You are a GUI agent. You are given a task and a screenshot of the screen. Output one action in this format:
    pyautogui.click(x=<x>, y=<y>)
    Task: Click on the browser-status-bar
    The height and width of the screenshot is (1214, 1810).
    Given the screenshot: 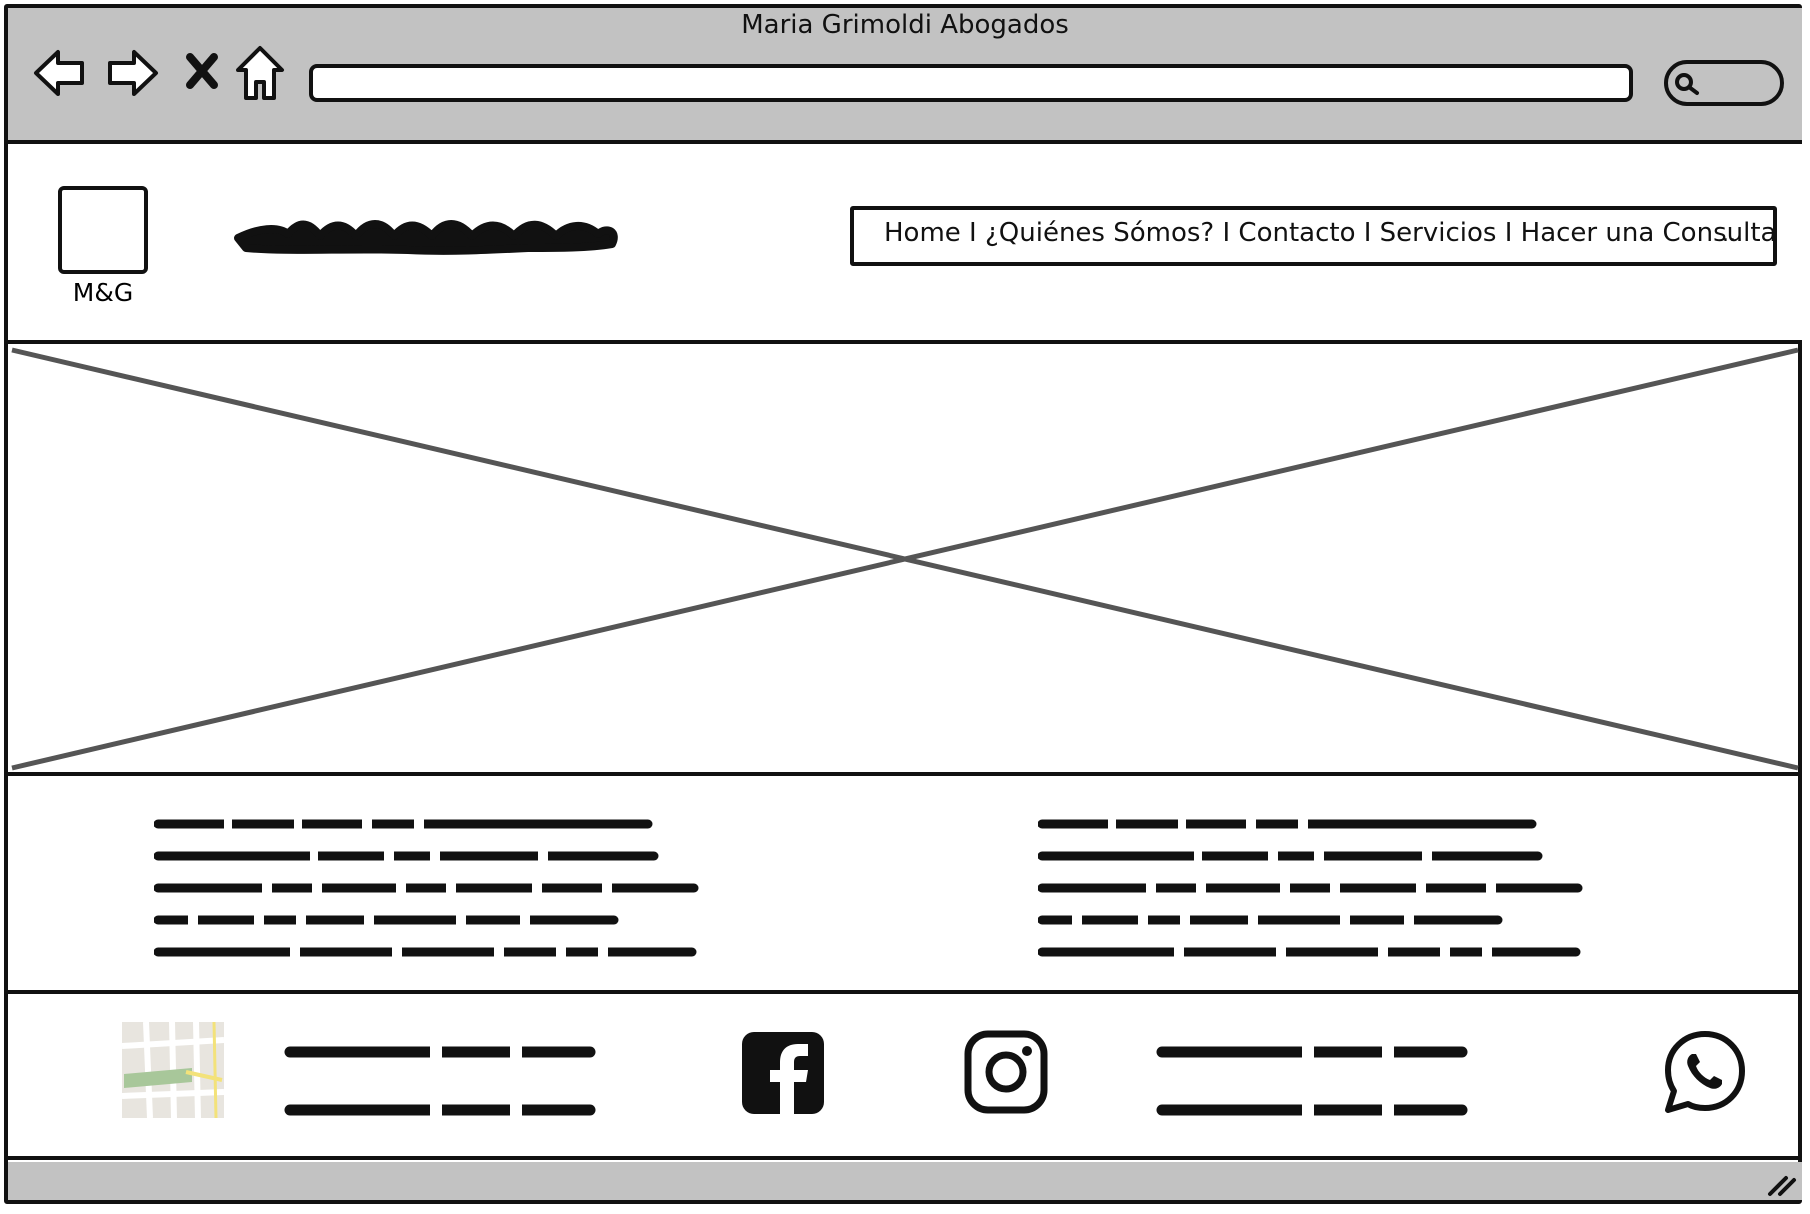 What is the action you would take?
    pyautogui.click(x=905, y=1181)
    